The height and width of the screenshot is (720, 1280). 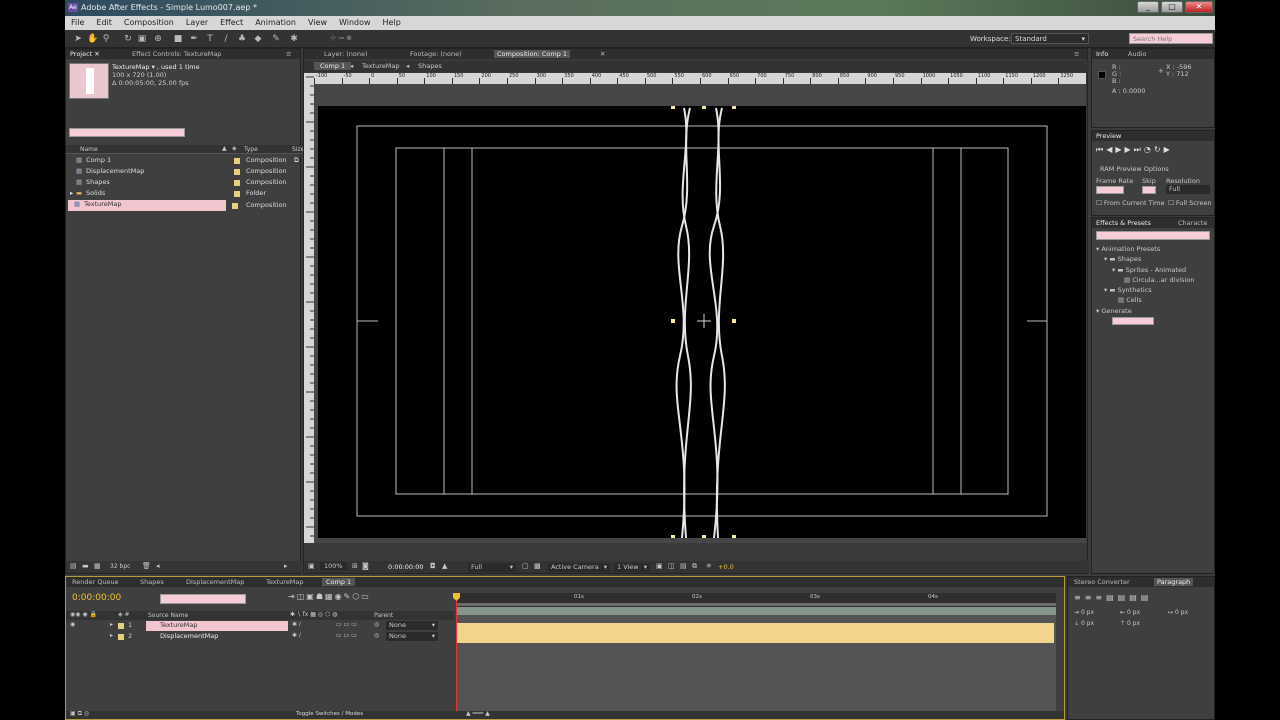 What do you see at coordinates (756, 604) in the screenshot?
I see `work-area-bar` at bounding box center [756, 604].